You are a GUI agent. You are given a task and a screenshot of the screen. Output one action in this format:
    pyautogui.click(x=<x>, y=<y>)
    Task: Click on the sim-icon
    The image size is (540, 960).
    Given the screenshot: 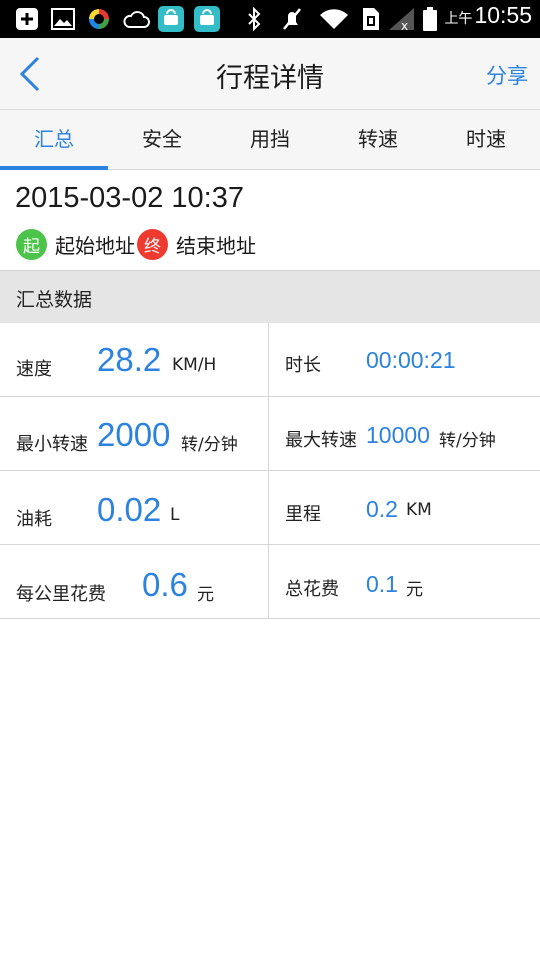 What is the action you would take?
    pyautogui.click(x=371, y=19)
    